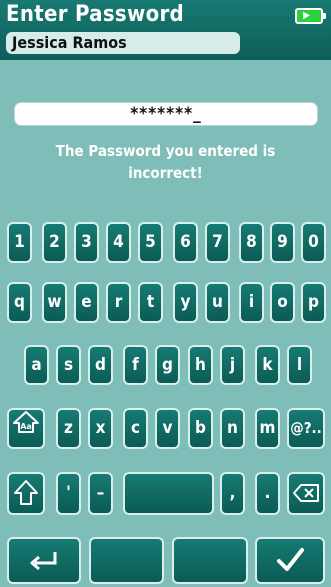 The width and height of the screenshot is (331, 587). Describe the element at coordinates (165, 151) in the screenshot. I see `error-line-1: The Password you entered is` at that location.